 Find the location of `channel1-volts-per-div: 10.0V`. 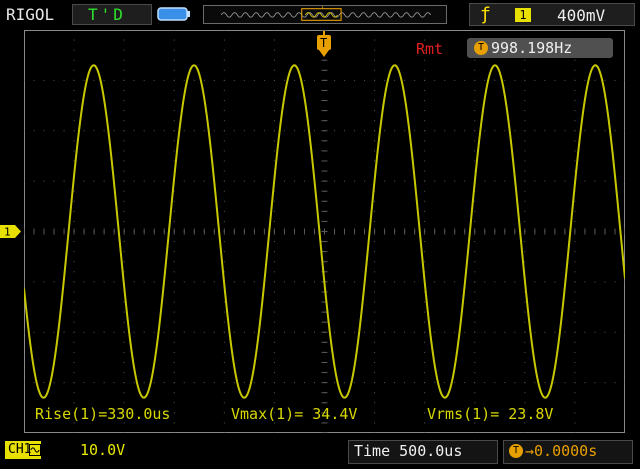

channel1-volts-per-div: 10.0V is located at coordinates (102, 450).